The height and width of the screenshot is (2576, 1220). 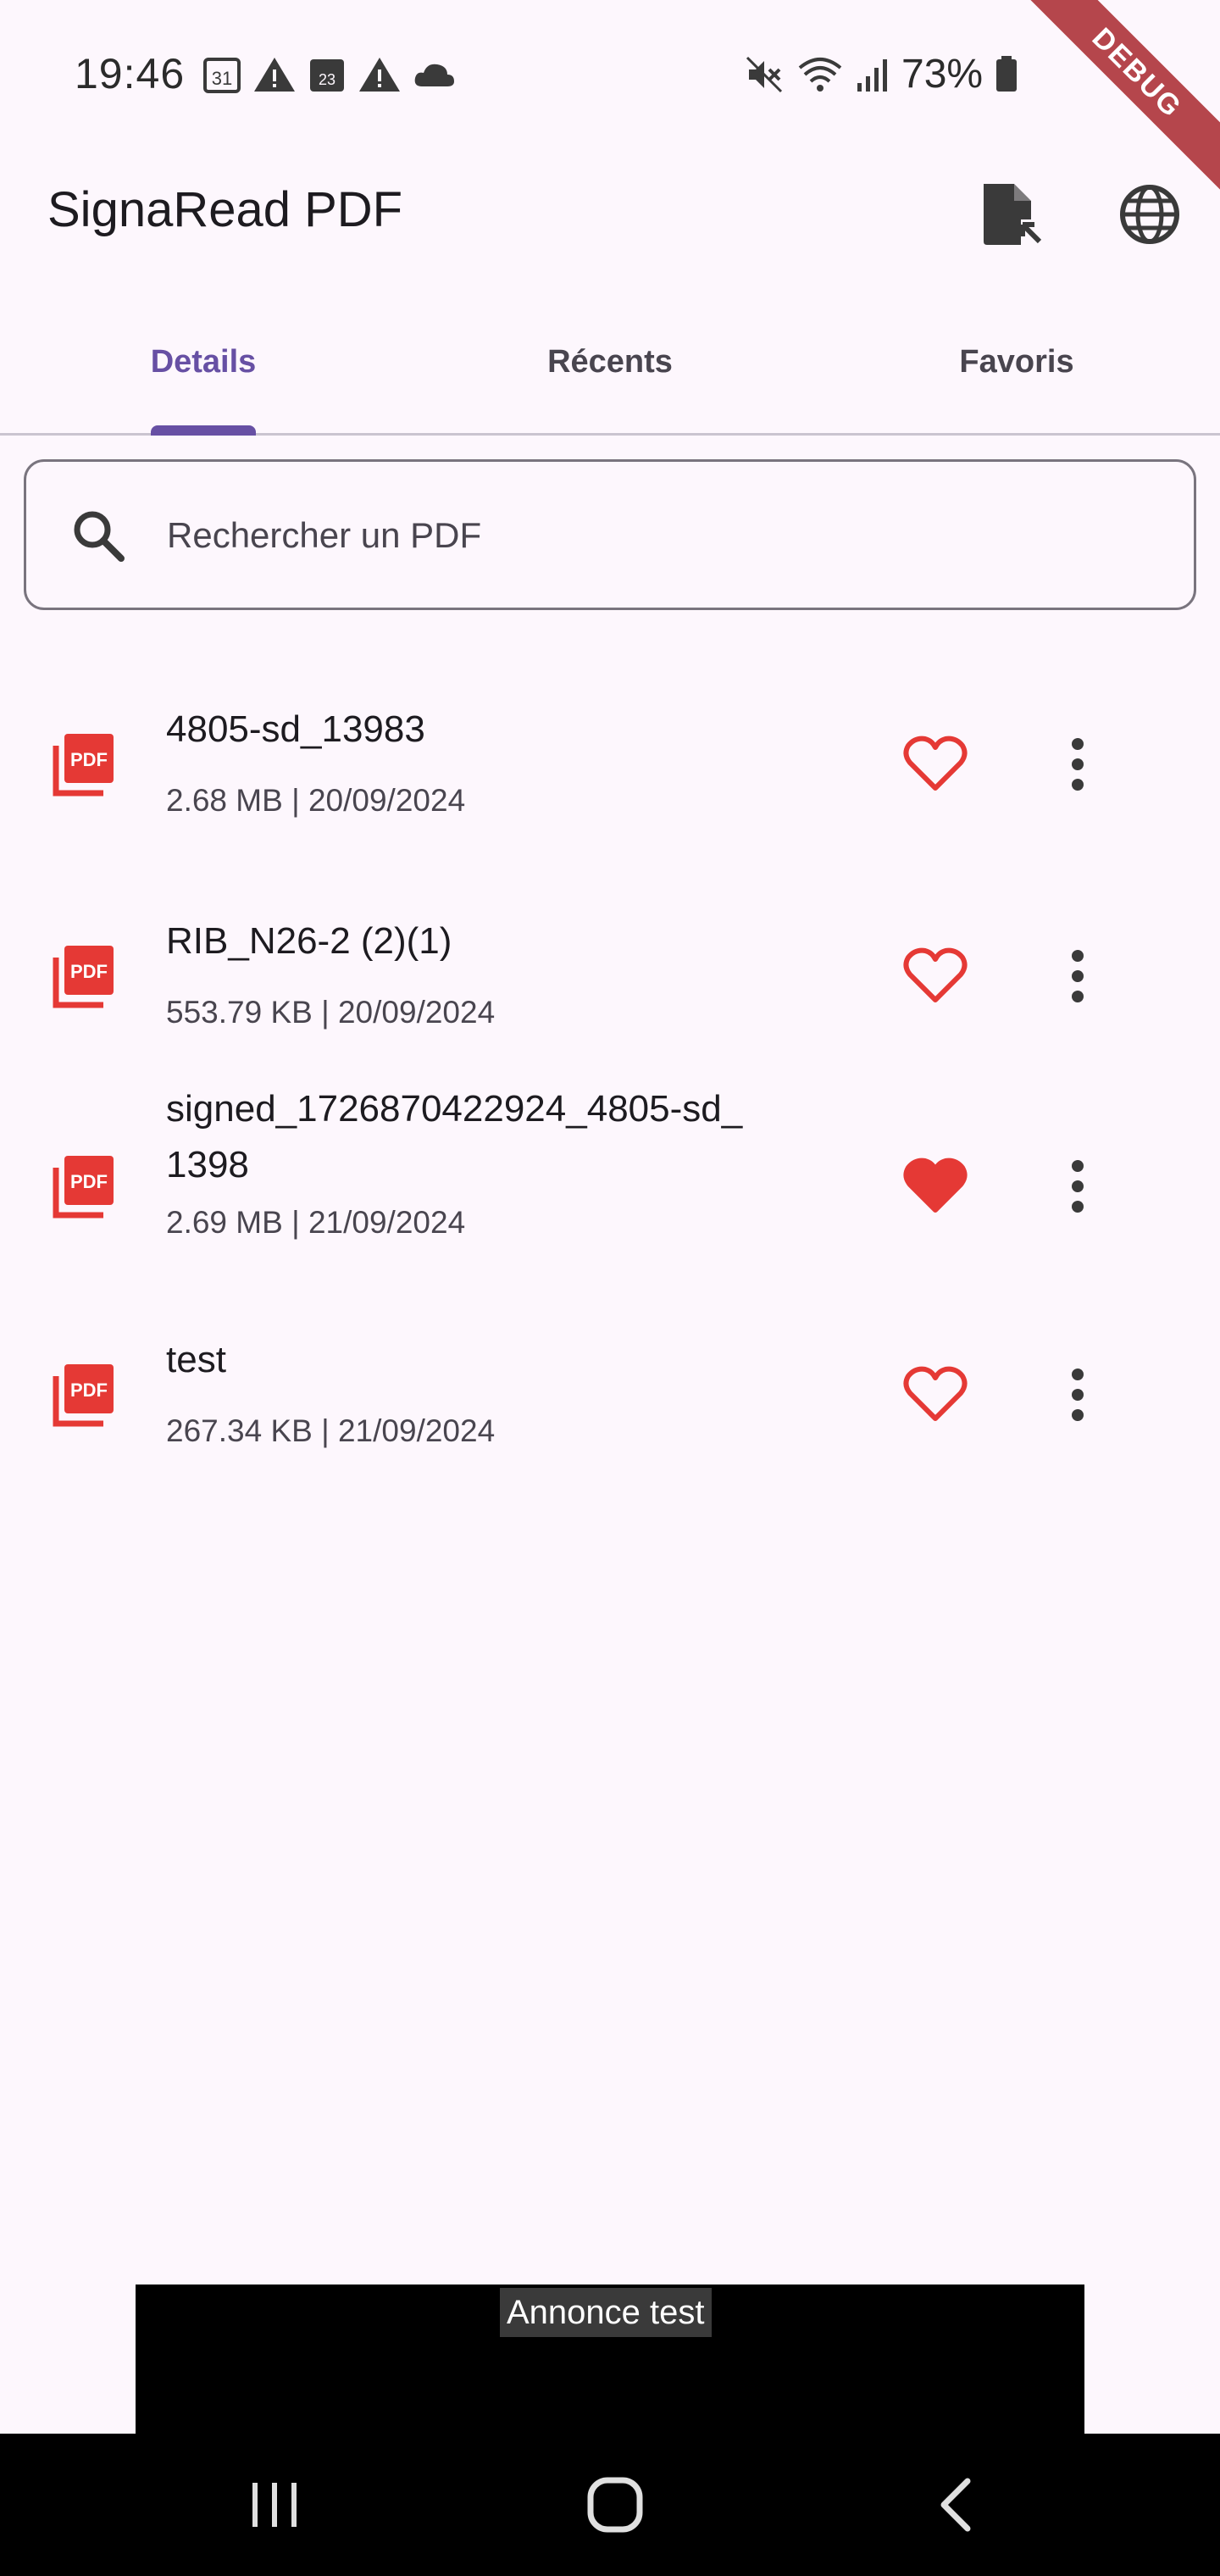 What do you see at coordinates (820, 74) in the screenshot?
I see `wifi-icon` at bounding box center [820, 74].